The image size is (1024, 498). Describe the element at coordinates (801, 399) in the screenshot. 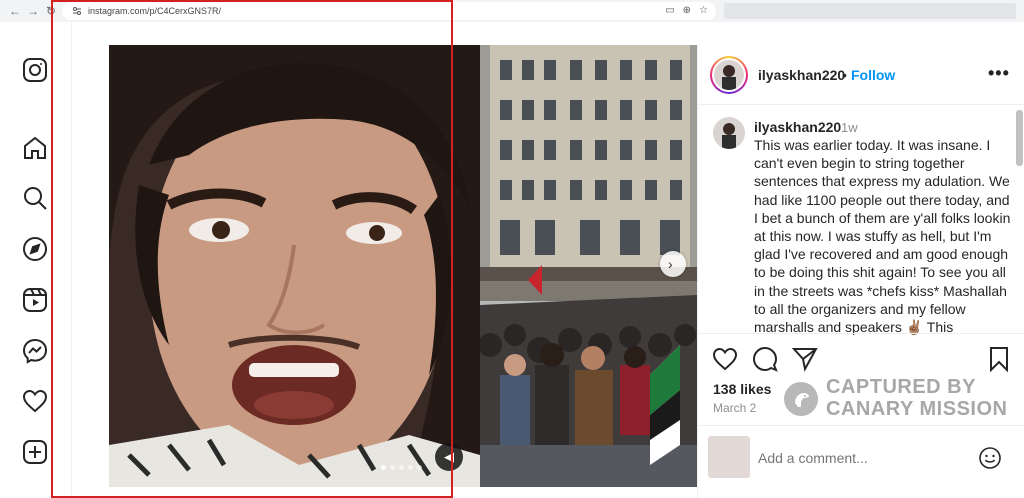

I see `canary-logo-icon` at that location.